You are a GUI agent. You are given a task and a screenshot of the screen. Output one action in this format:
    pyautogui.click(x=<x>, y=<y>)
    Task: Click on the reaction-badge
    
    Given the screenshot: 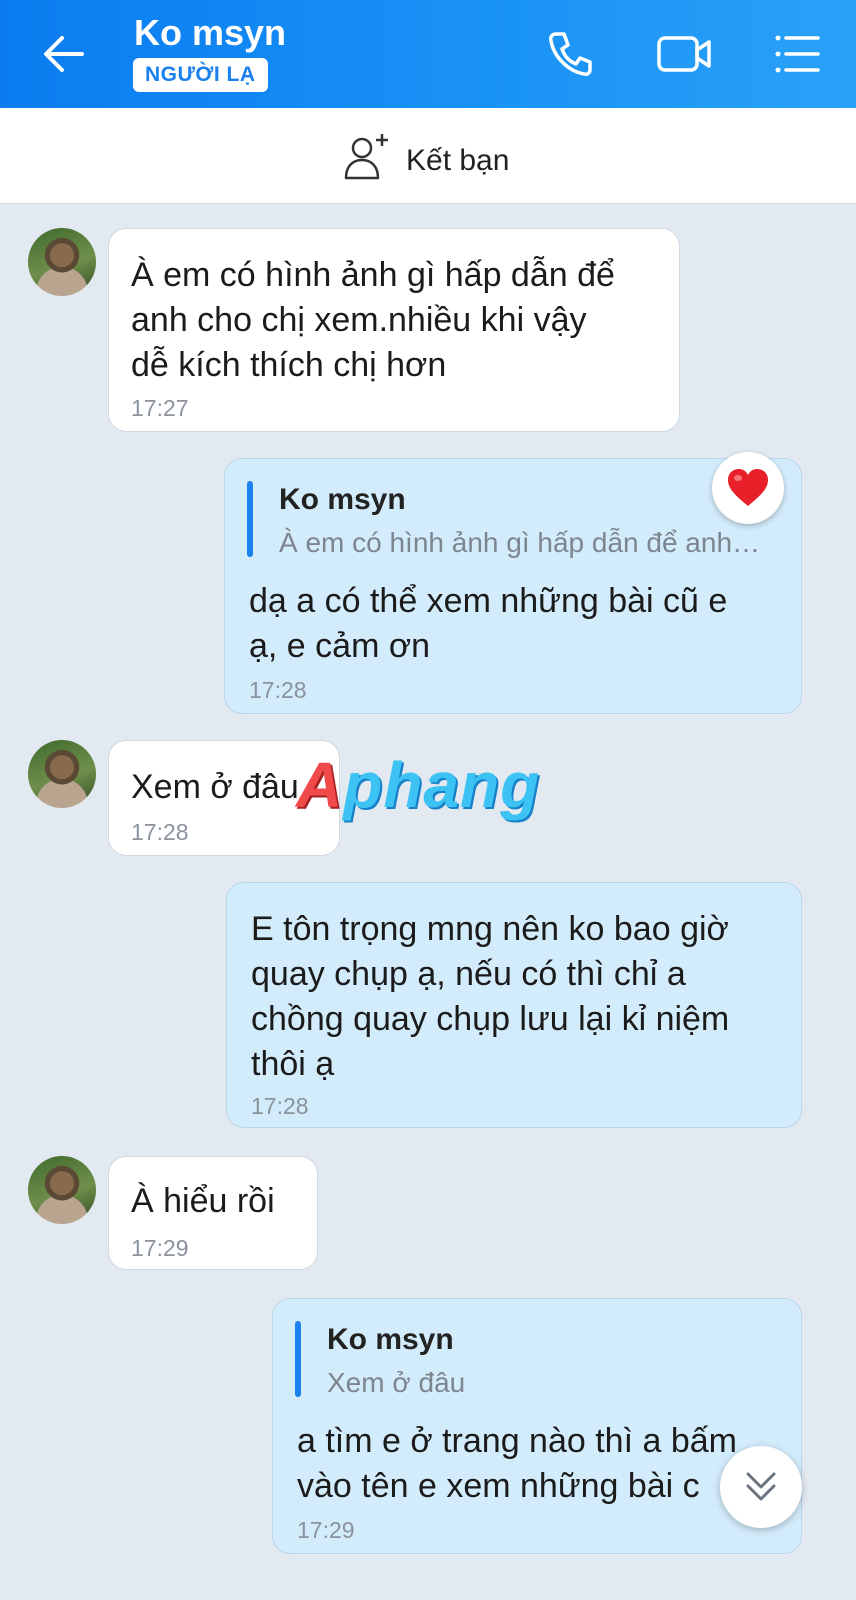 What is the action you would take?
    pyautogui.click(x=748, y=488)
    